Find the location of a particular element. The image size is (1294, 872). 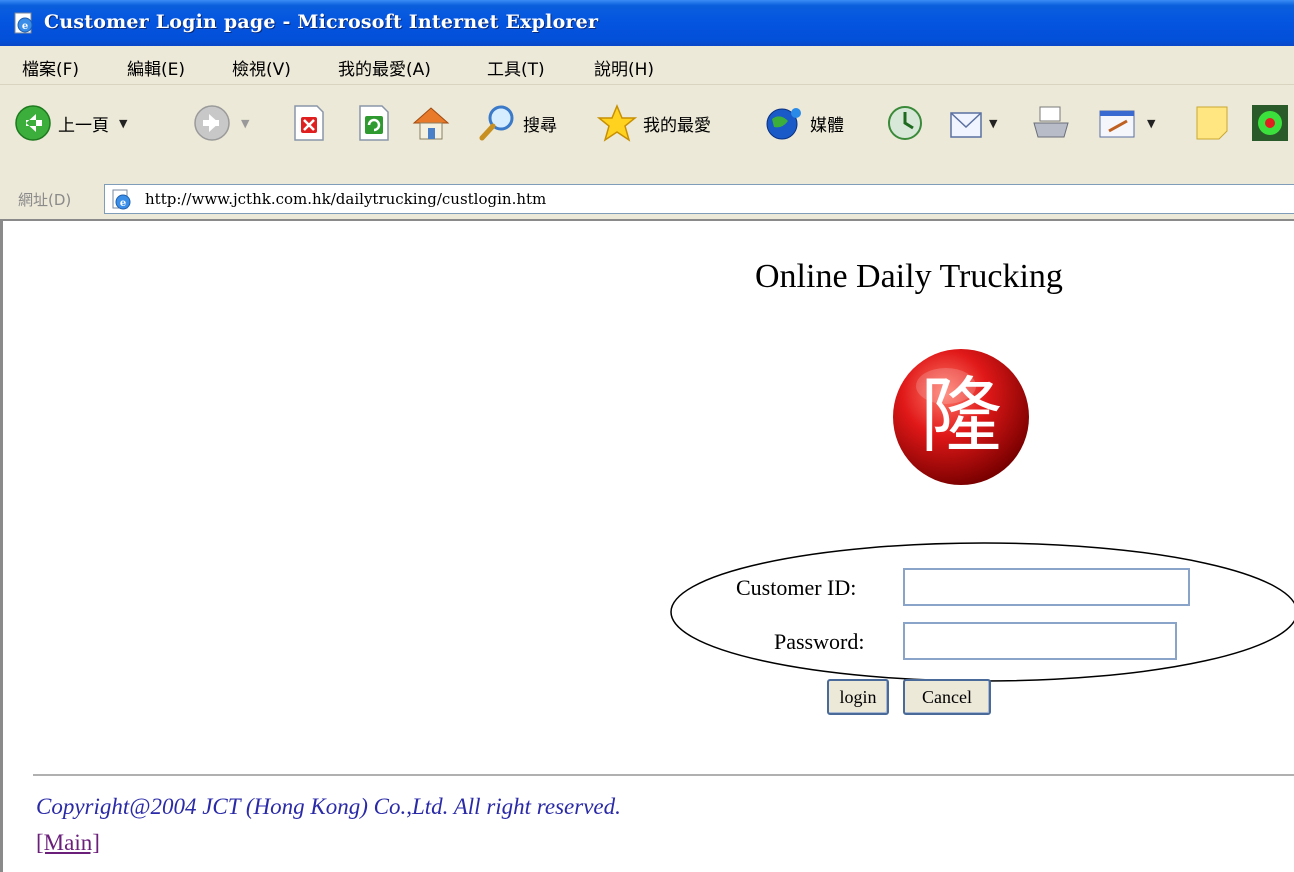

search-button: 搜尋 is located at coordinates (517, 123).